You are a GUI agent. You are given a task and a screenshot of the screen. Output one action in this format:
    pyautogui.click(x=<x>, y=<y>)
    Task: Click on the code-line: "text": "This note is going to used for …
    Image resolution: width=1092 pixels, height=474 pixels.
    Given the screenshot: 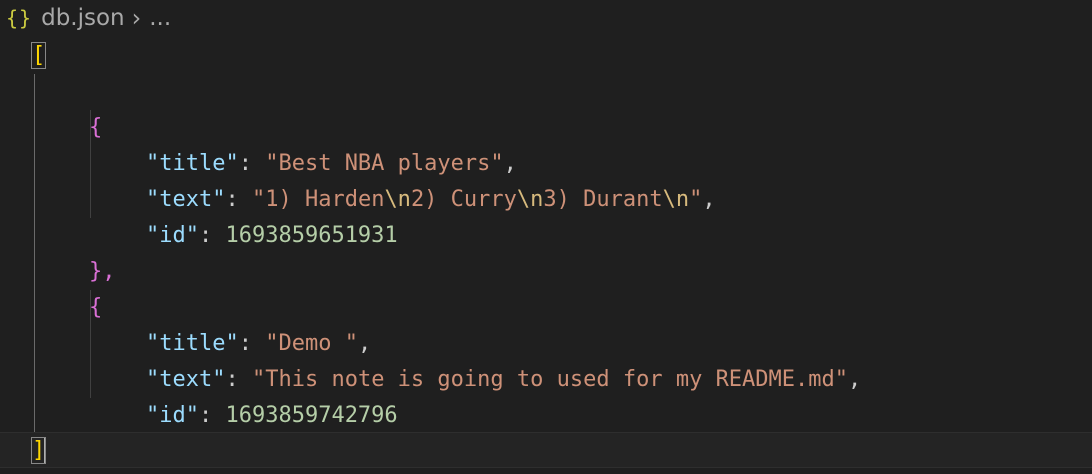 What is the action you would take?
    pyautogui.click(x=504, y=379)
    